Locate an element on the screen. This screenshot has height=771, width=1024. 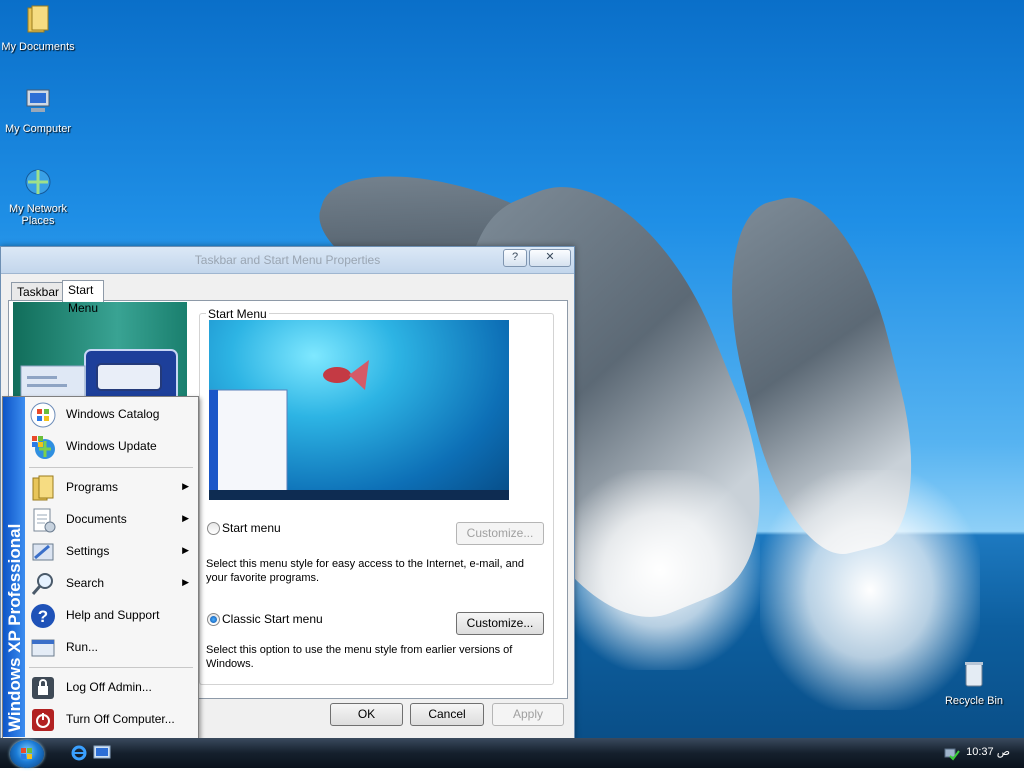
tab-taskbar: Taskbar is located at coordinates (38, 291).